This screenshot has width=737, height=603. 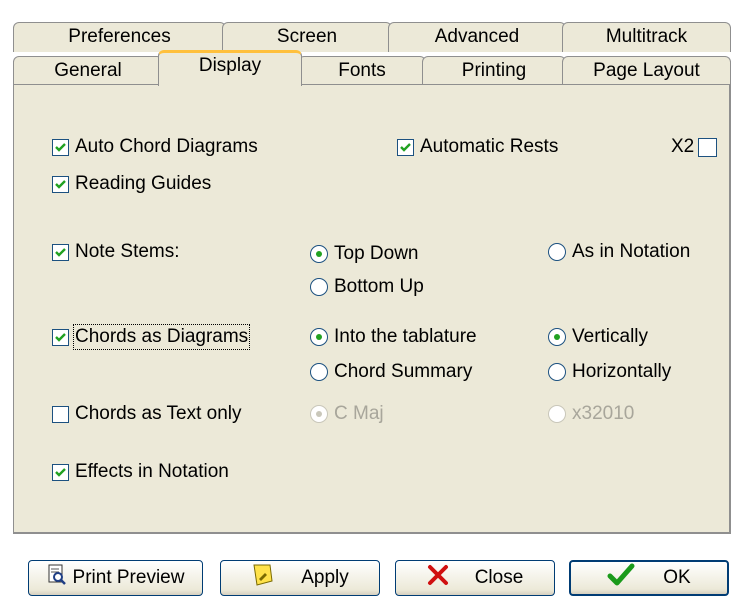 I want to click on chords-as-diagrams-checkbox: Chords as Diagrams, so click(x=151, y=337).